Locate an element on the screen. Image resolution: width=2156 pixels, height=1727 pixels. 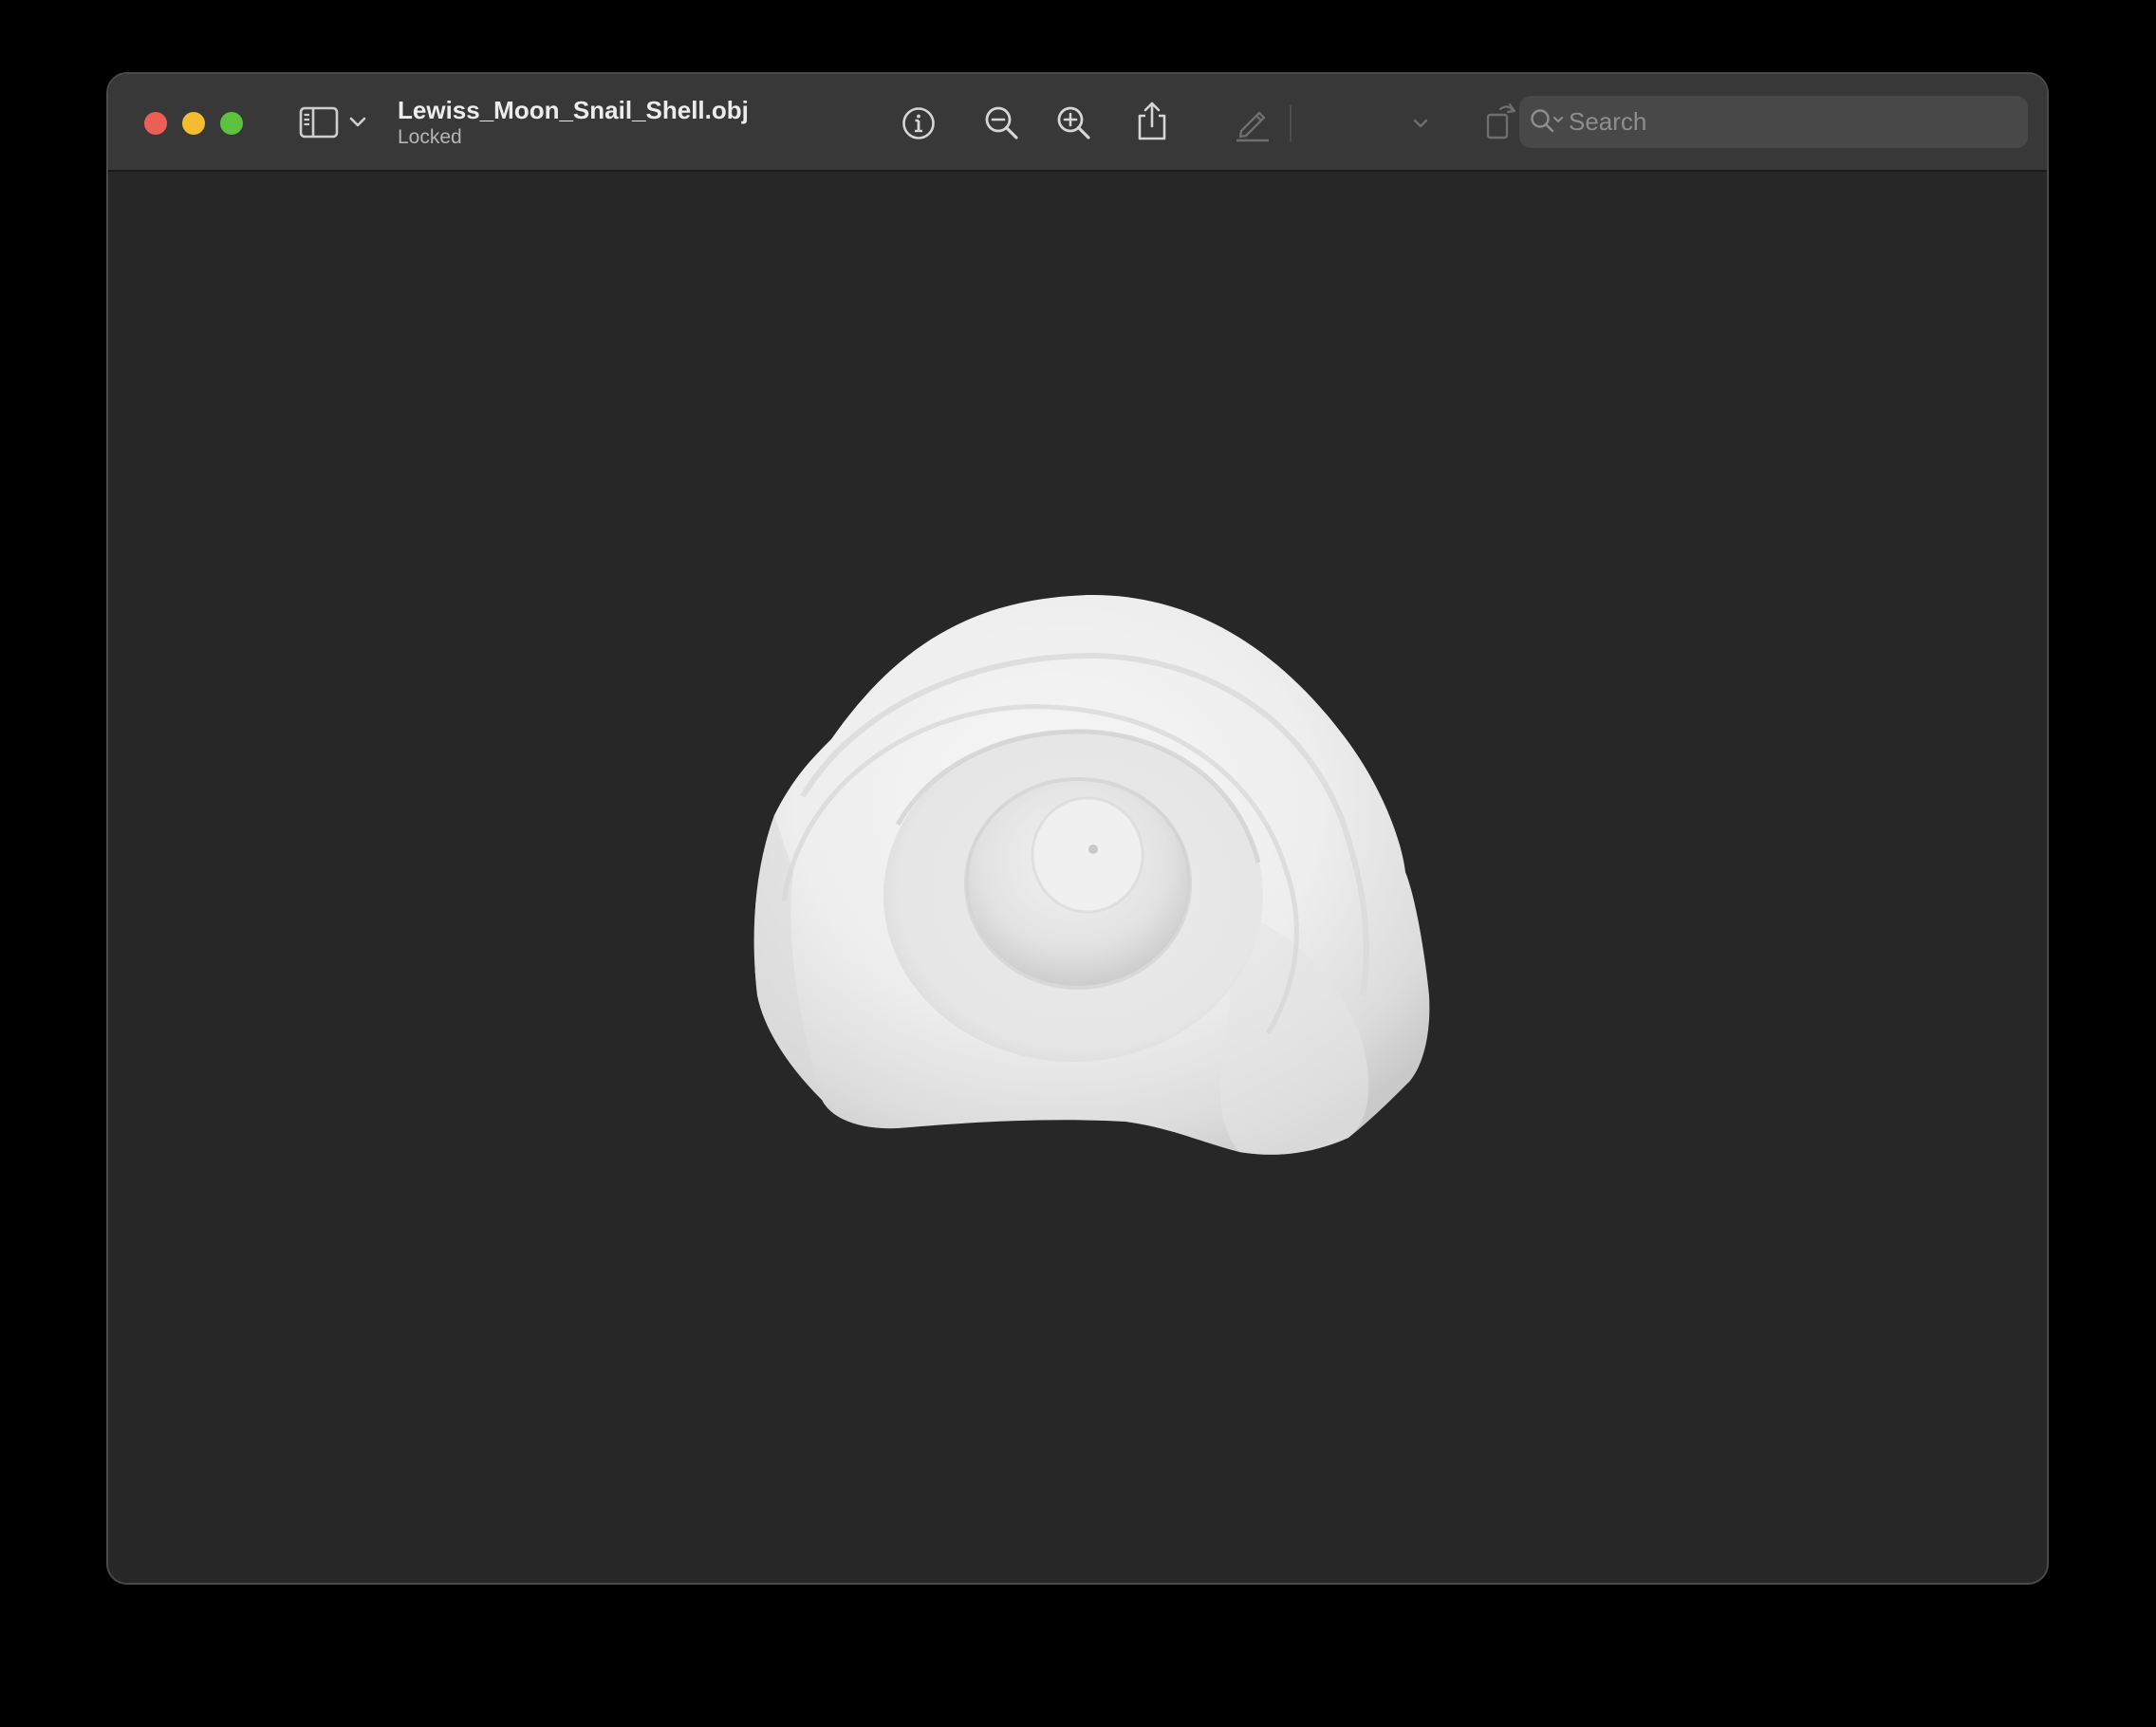
info-button is located at coordinates (919, 123).